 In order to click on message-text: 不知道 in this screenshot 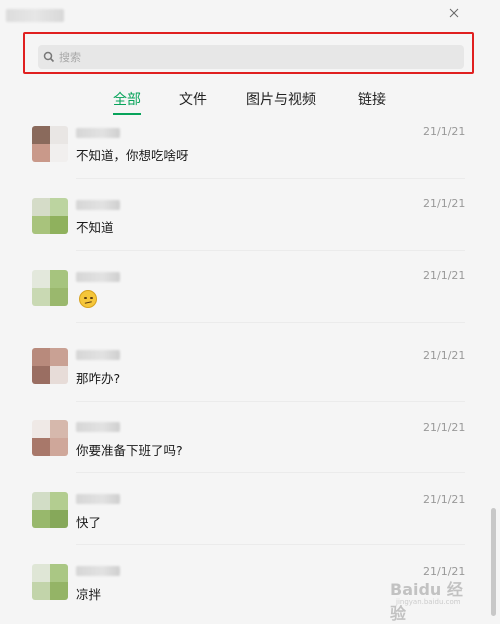, I will do `click(95, 227)`.